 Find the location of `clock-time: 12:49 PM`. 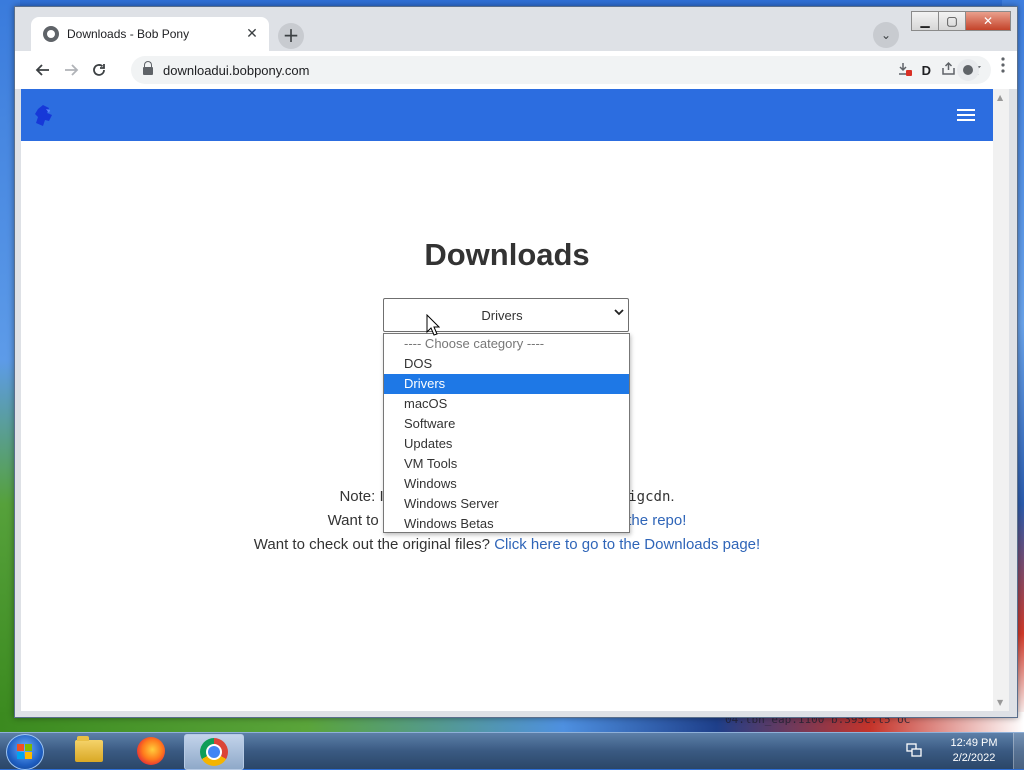

clock-time: 12:49 PM is located at coordinates (974, 743).